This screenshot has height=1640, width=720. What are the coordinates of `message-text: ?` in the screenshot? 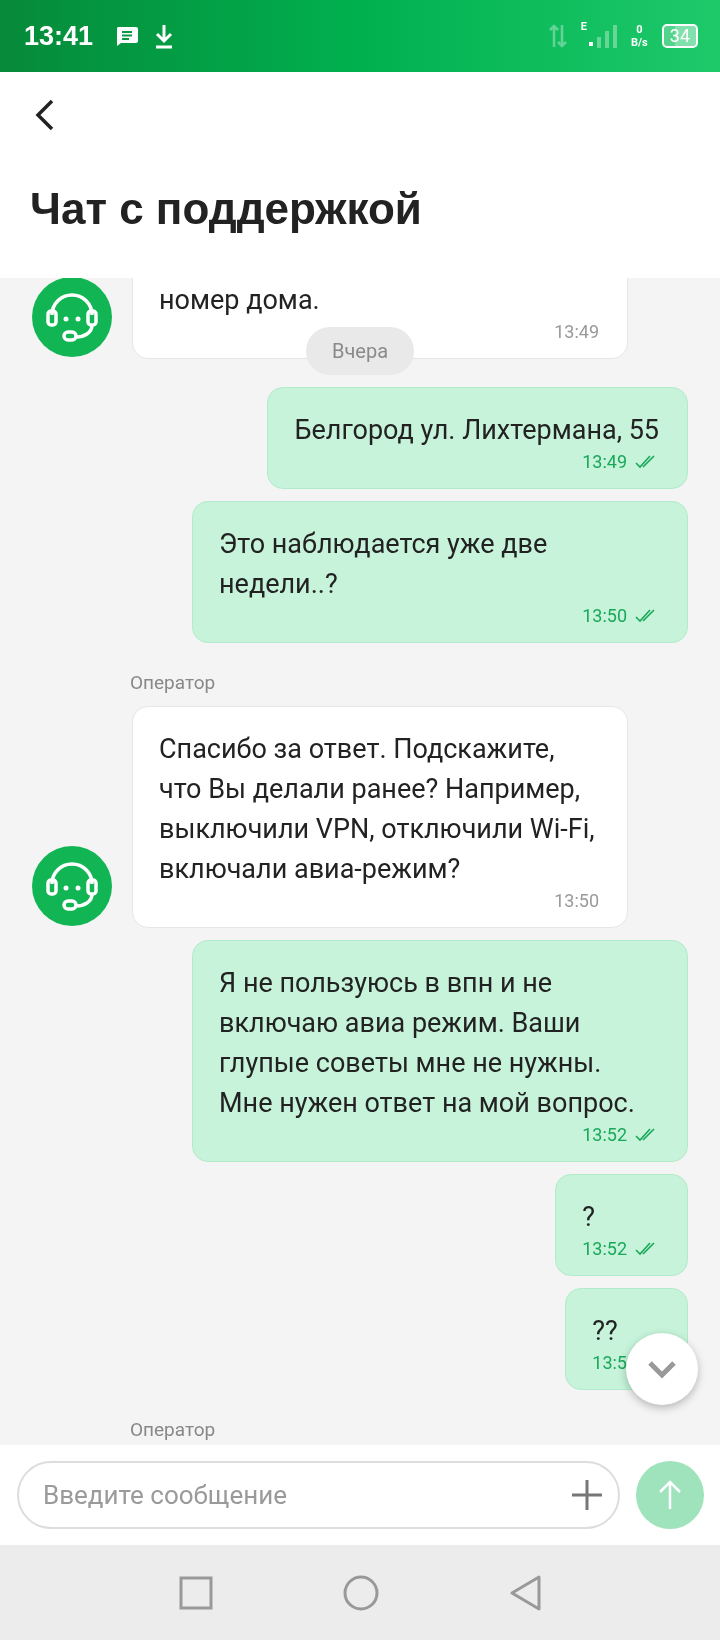 It's located at (588, 1217).